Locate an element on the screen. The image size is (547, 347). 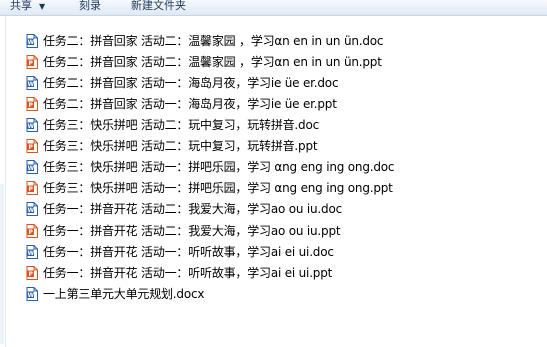
file-name: 任务一：拼音开花 活动二：我爱大海，学习ao ou iu.ppt is located at coordinates (192, 231).